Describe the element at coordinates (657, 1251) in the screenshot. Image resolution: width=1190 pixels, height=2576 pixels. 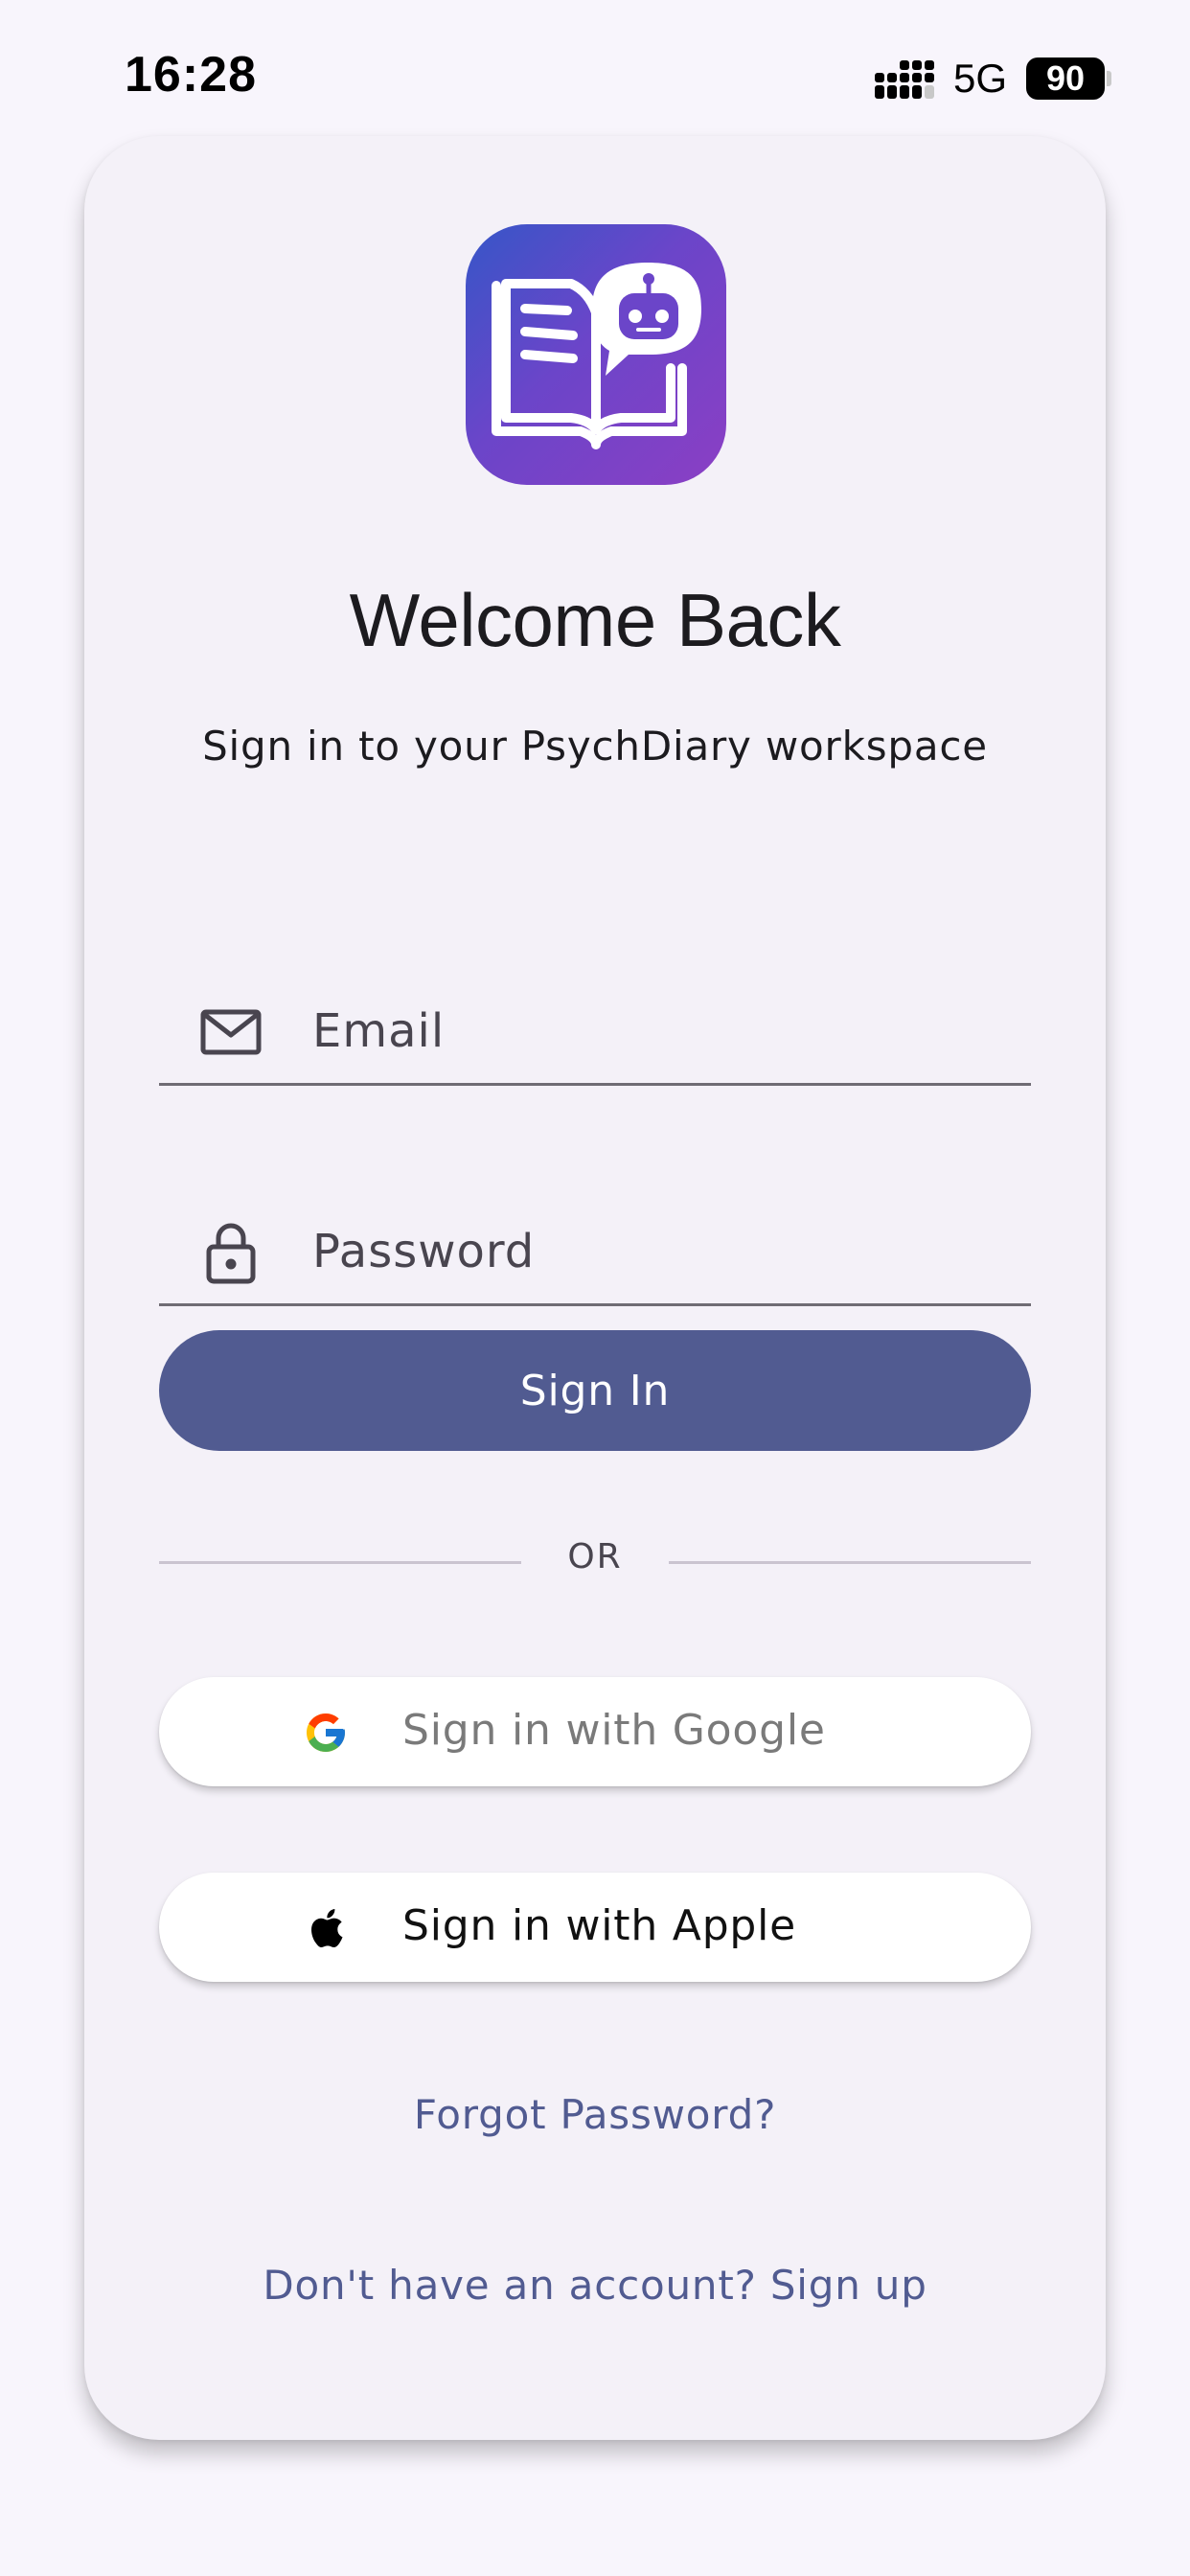
I see `password-input` at that location.